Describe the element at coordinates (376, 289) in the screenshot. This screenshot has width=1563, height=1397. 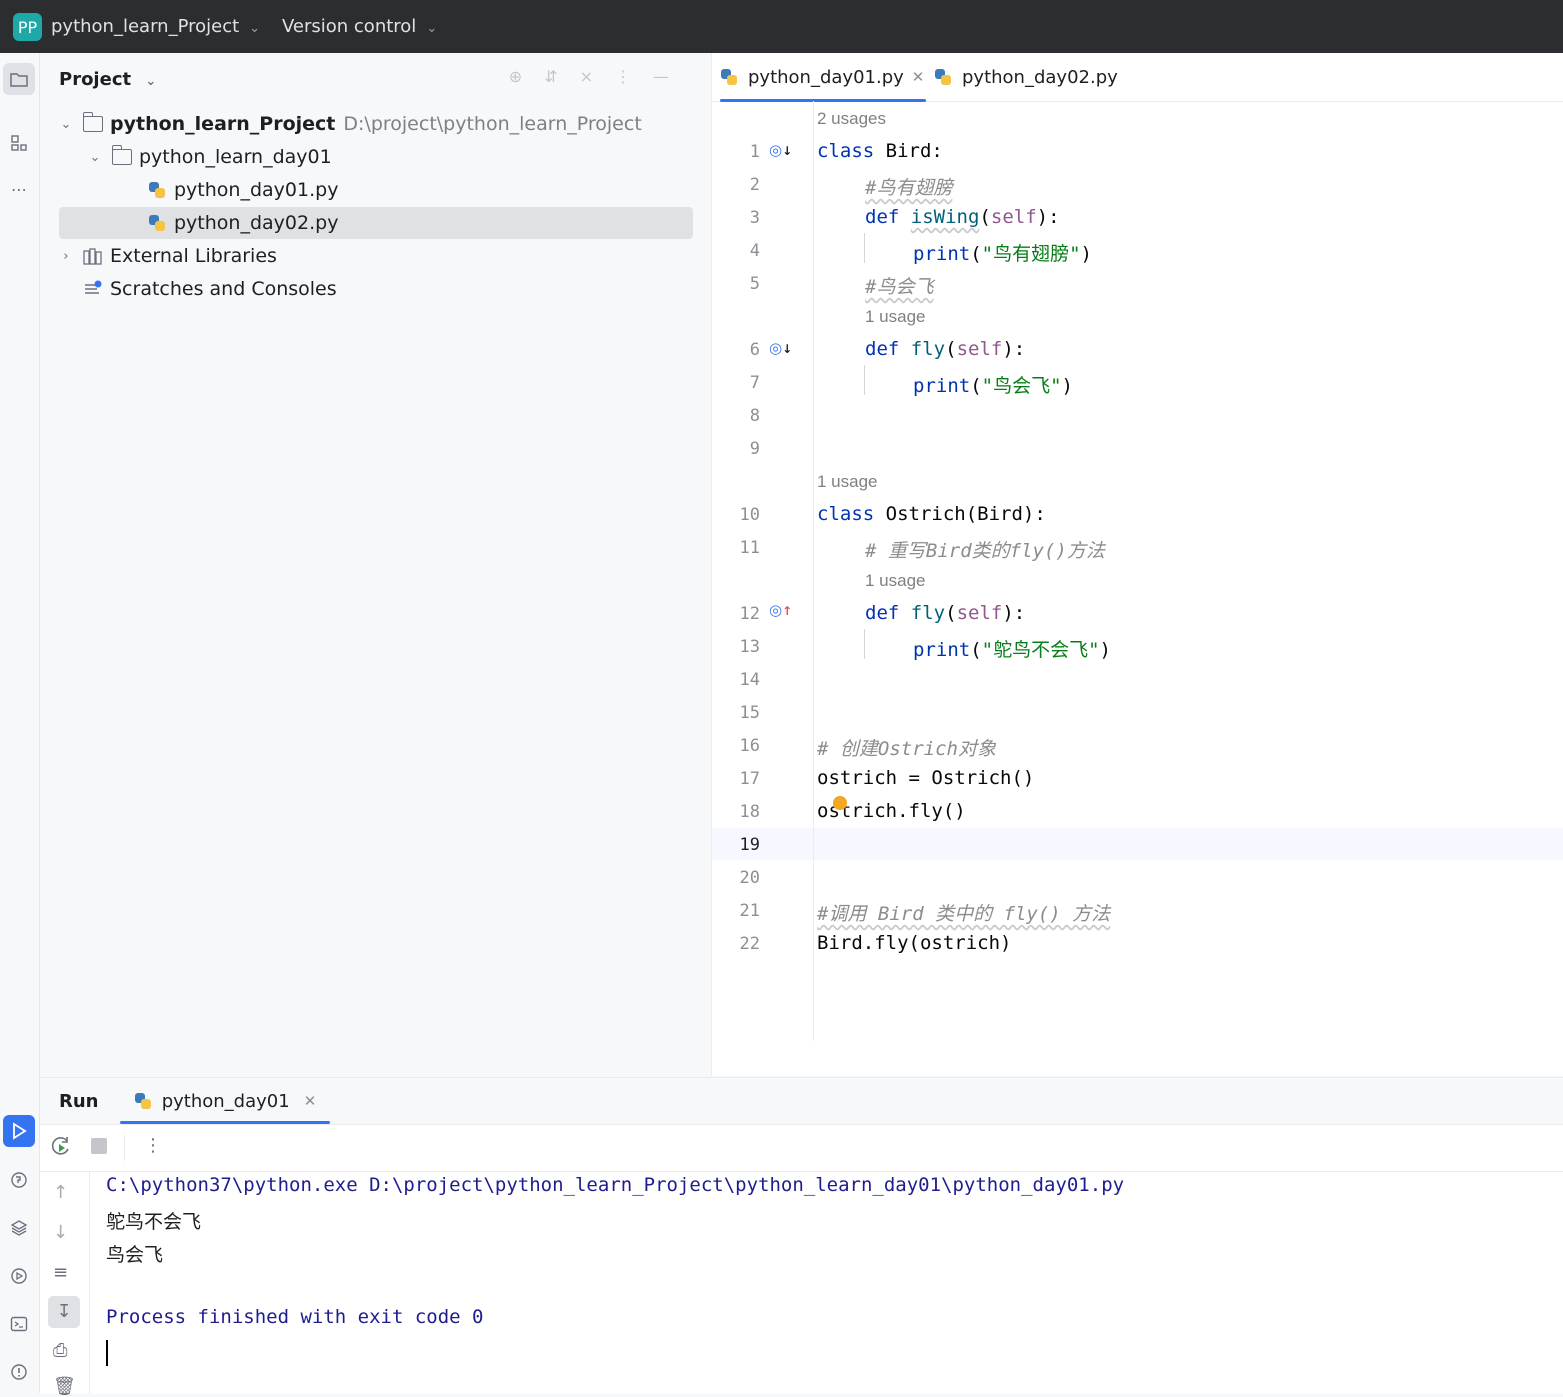
I see `tree-item-scratches: Scratches and Consoles` at that location.